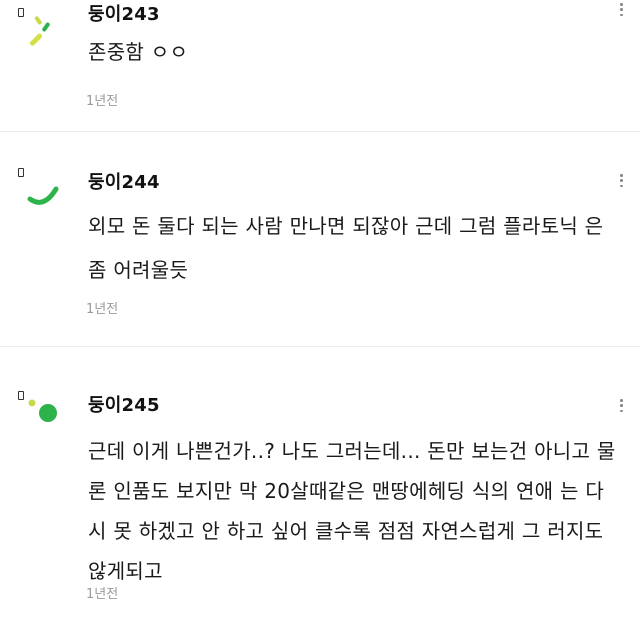  I want to click on comment-author: 둥이245, so click(124, 404).